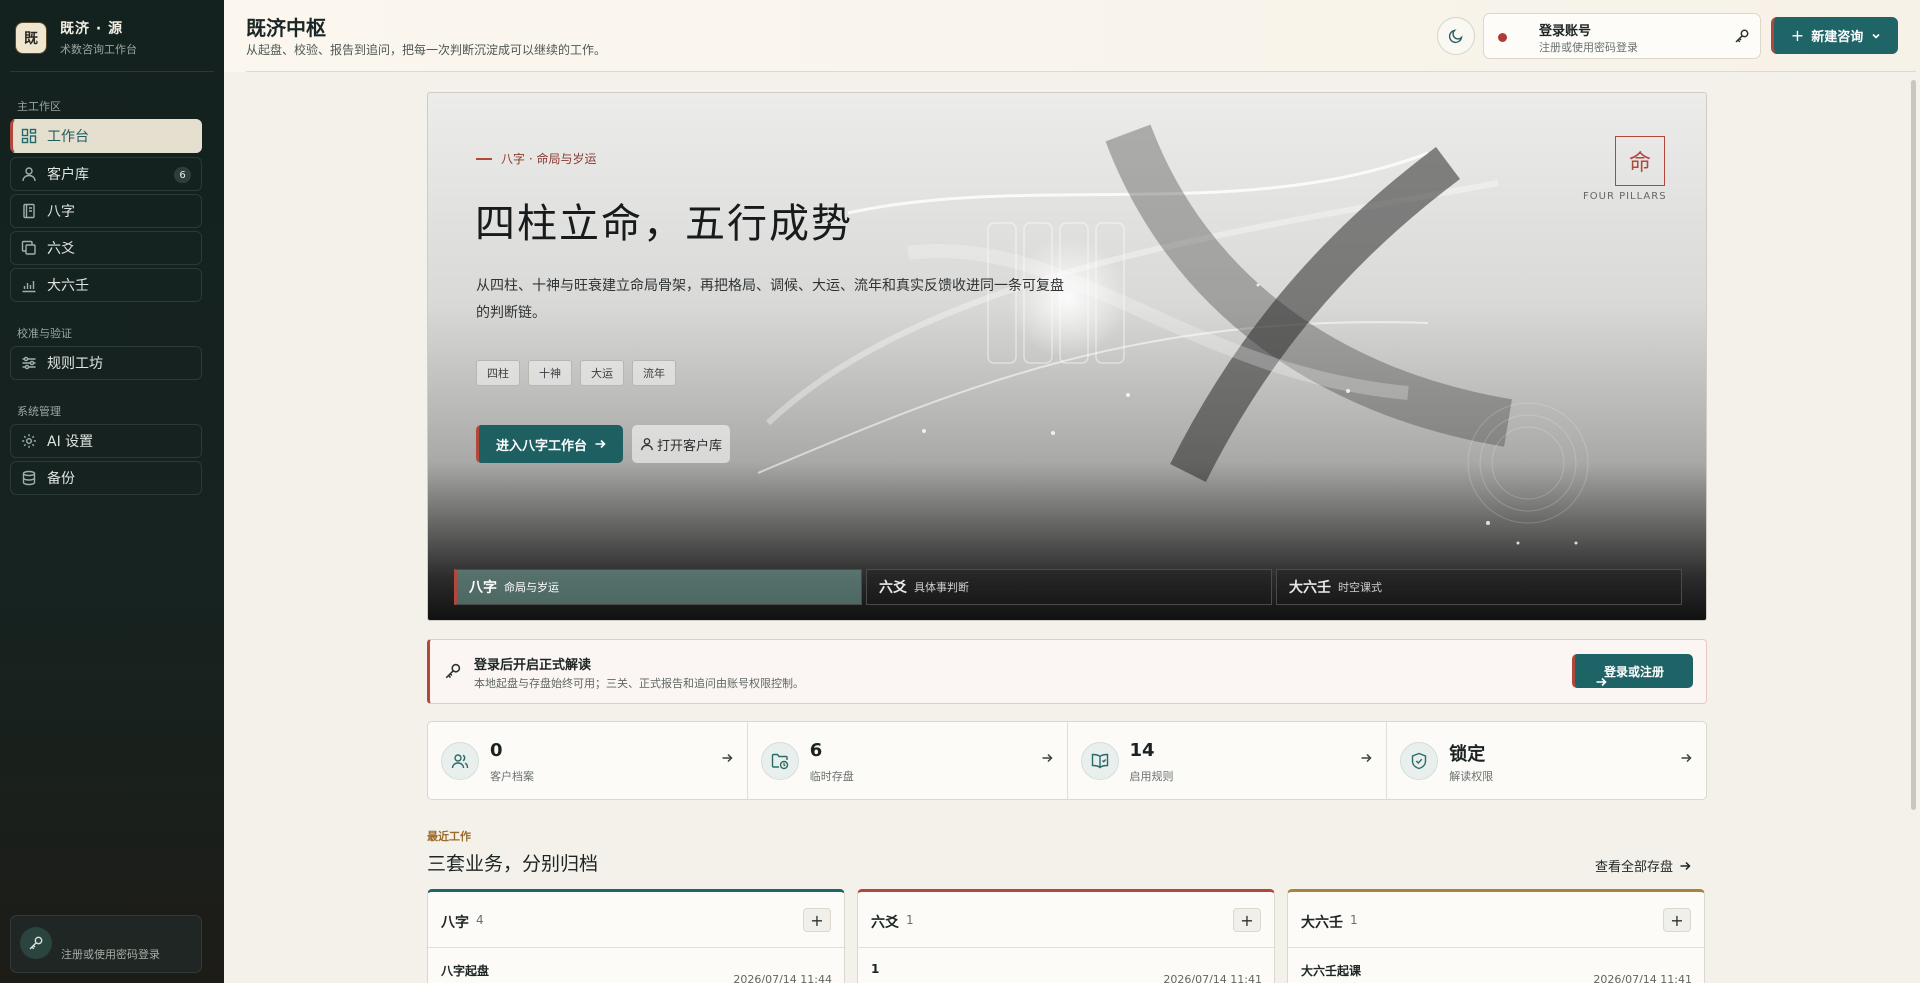 The width and height of the screenshot is (1920, 983). What do you see at coordinates (639, 683) in the screenshot?
I see `banner-subtitle: 本地起盘与存盘始终可用；三关、正式报告和追问由账号权限控制。` at bounding box center [639, 683].